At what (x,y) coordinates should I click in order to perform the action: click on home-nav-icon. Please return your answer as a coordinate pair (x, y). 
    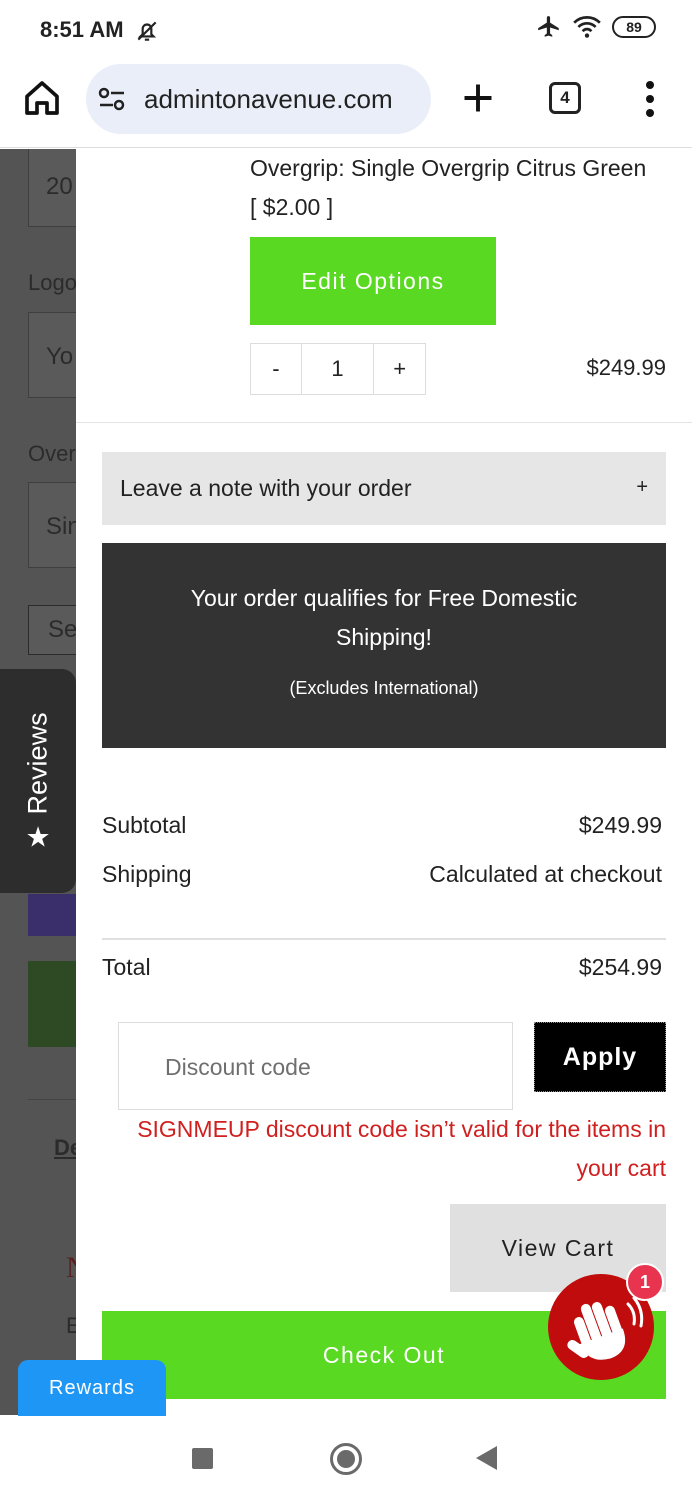
    Looking at the image, I should click on (346, 1459).